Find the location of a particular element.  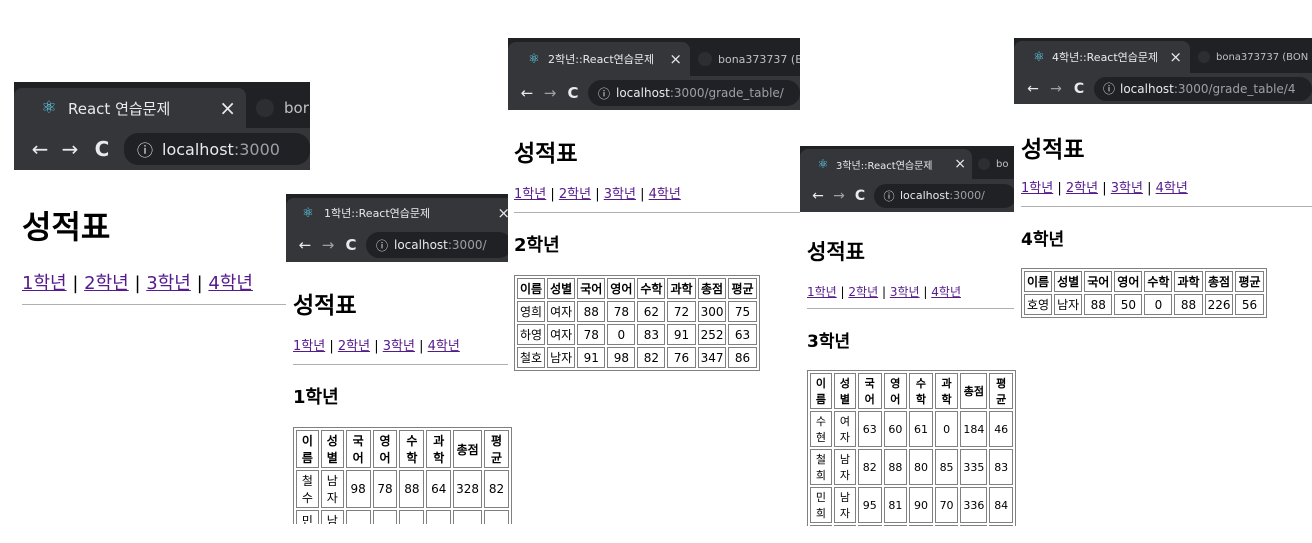

browser-toolbar: ← → C ⓘ localhost:3000/ is located at coordinates (908, 195).